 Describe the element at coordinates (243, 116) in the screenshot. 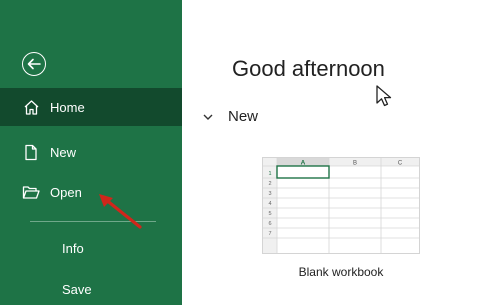

I see `section-title: New` at that location.